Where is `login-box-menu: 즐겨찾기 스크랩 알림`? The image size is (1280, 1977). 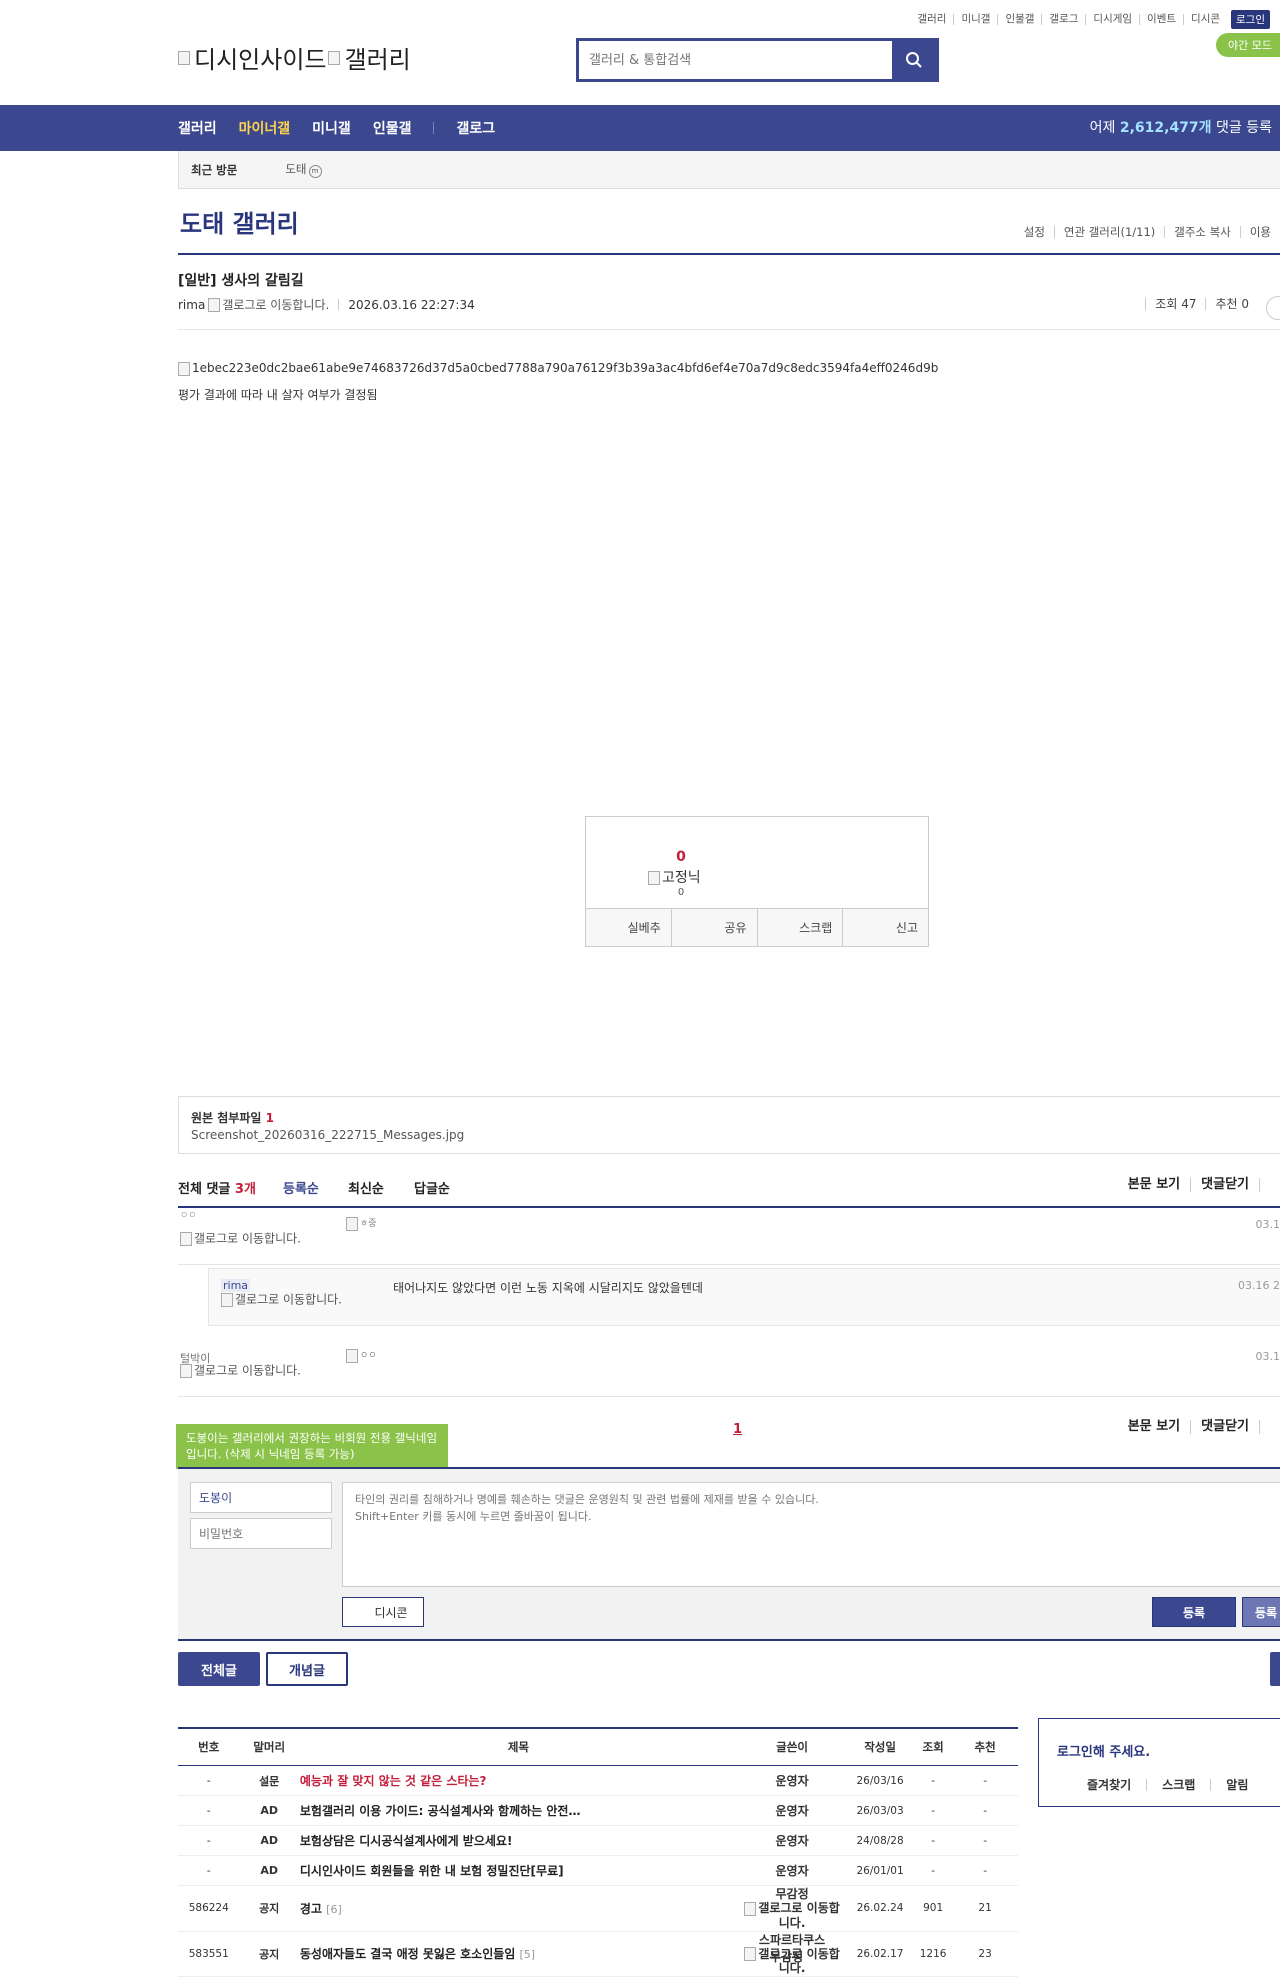 login-box-menu: 즐겨찾기 스크랩 알림 is located at coordinates (1175, 1785).